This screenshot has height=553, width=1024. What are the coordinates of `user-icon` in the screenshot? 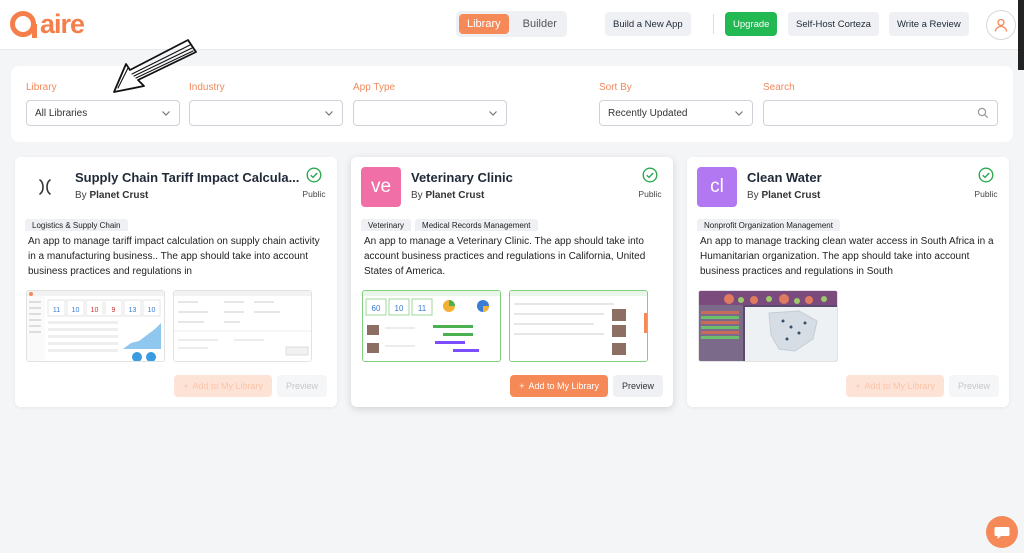 It's located at (1001, 25).